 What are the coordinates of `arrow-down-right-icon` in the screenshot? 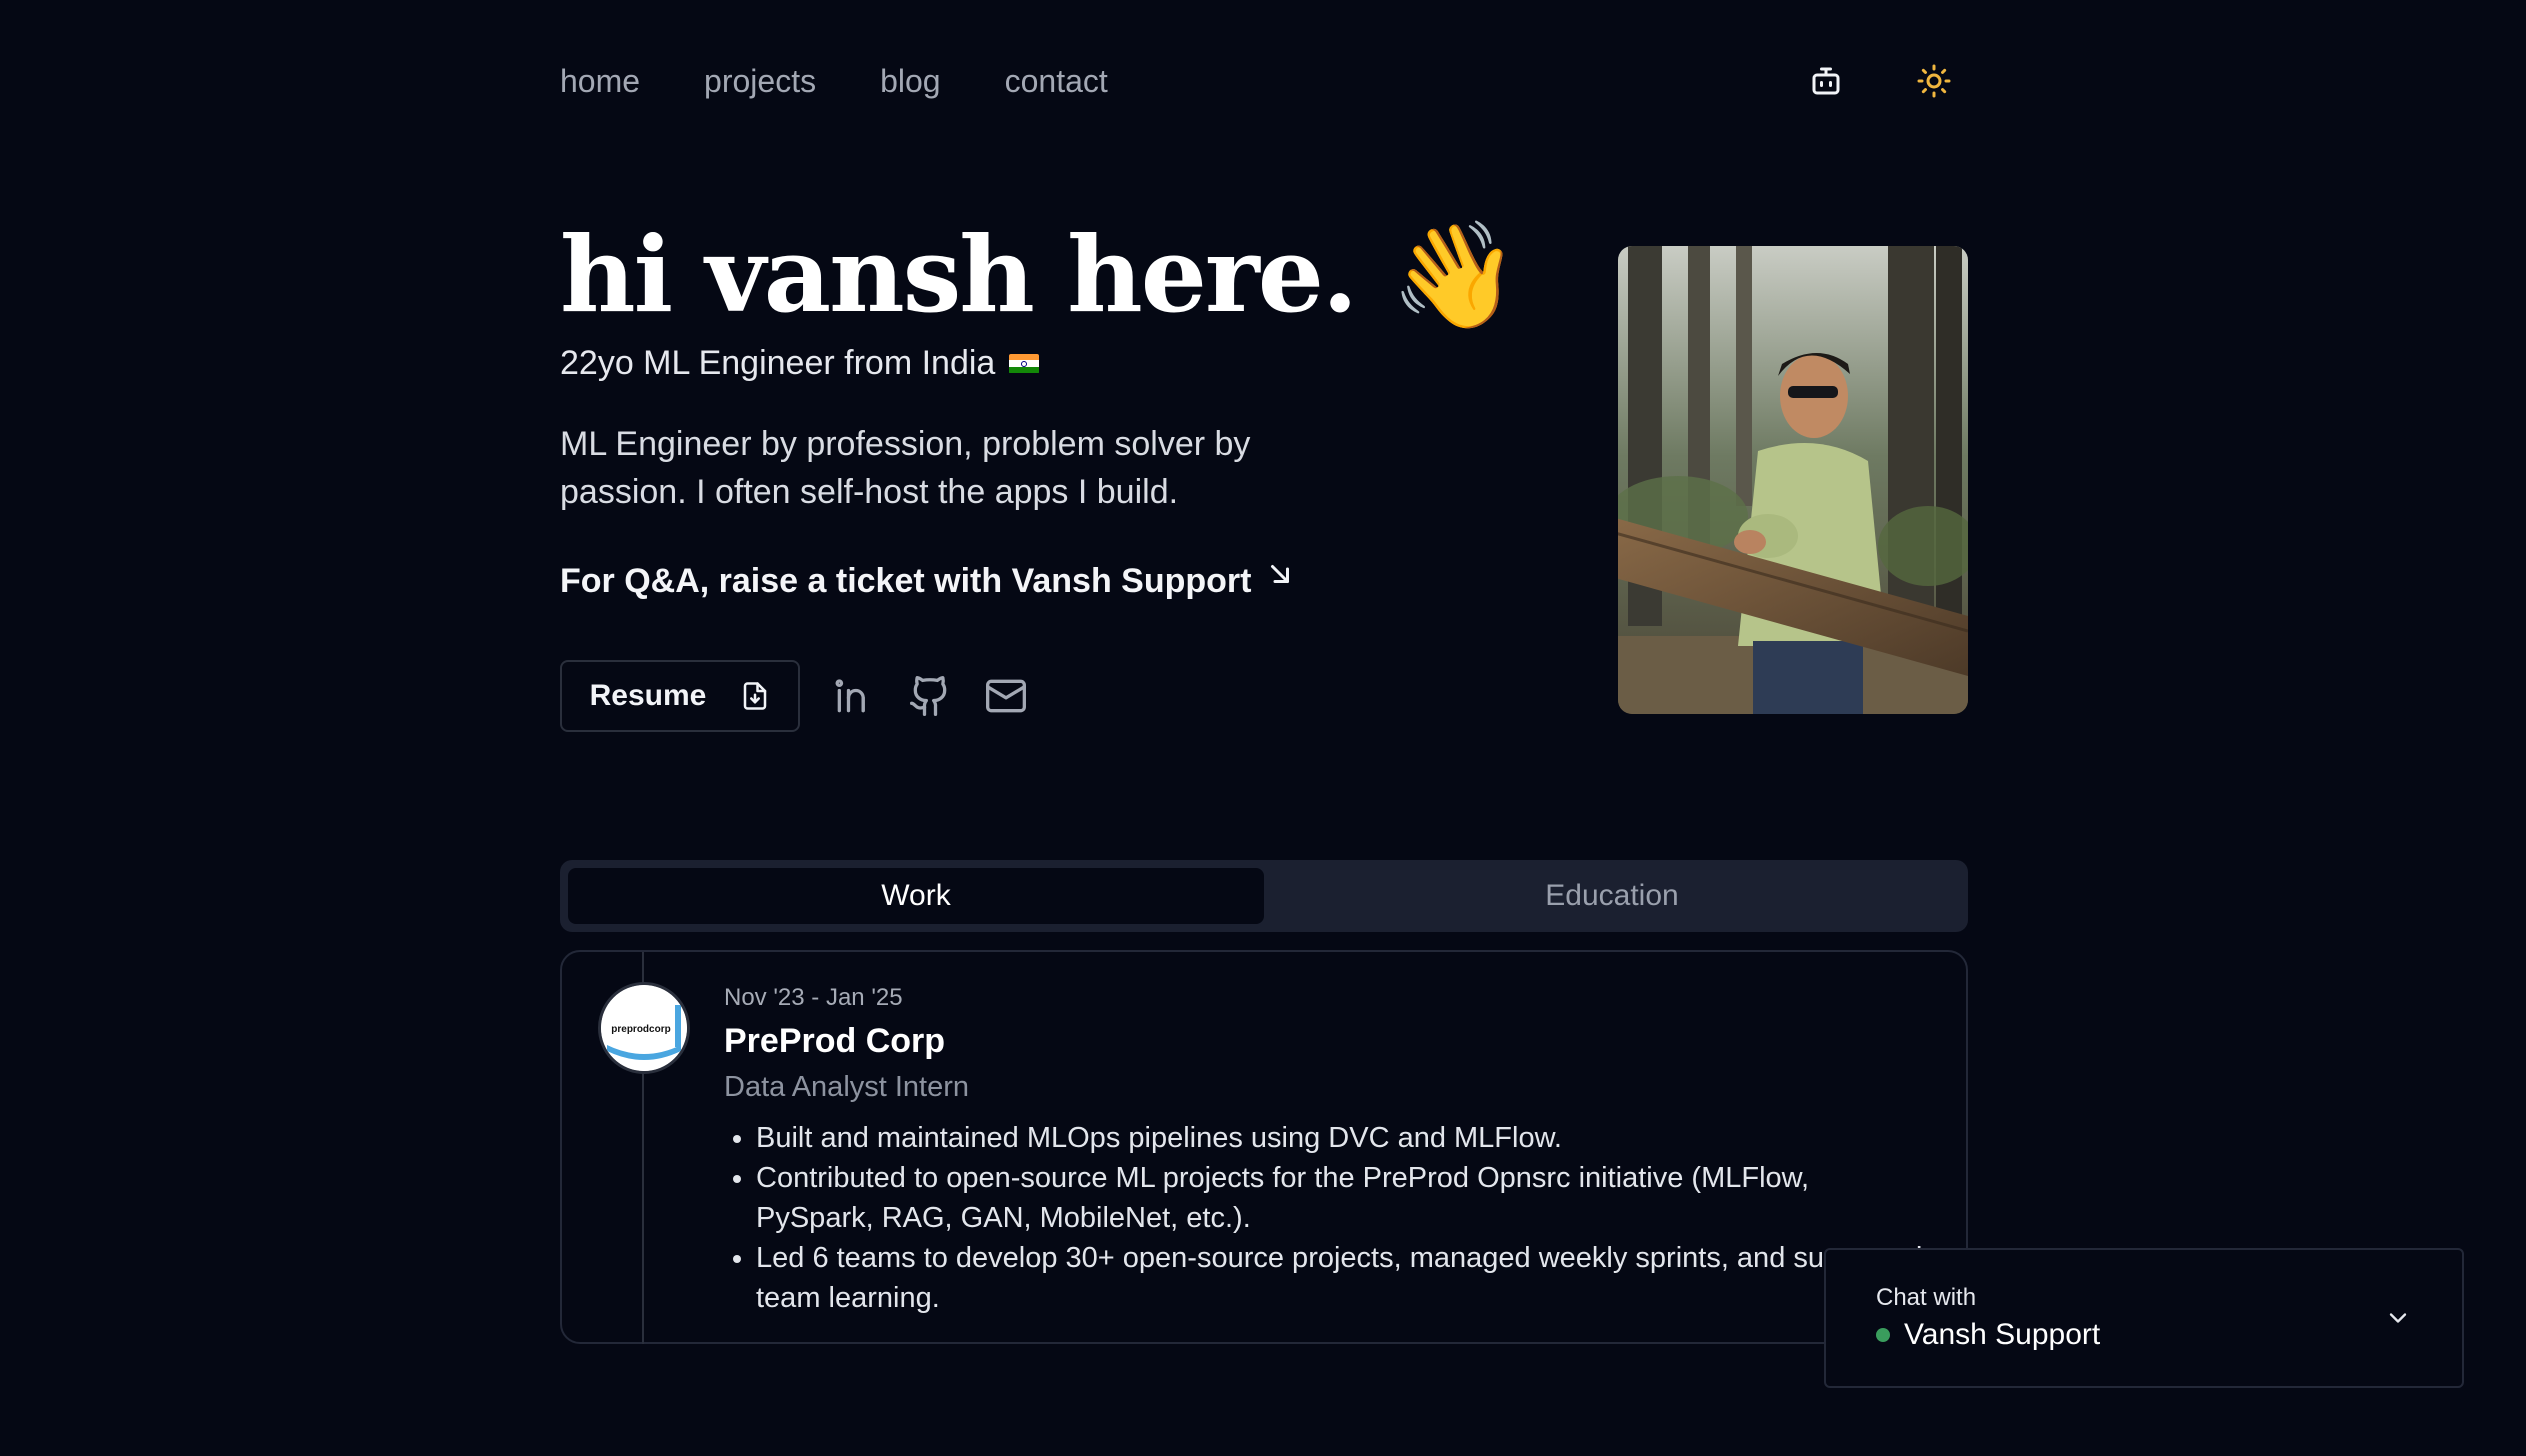 It's located at (1280, 573).